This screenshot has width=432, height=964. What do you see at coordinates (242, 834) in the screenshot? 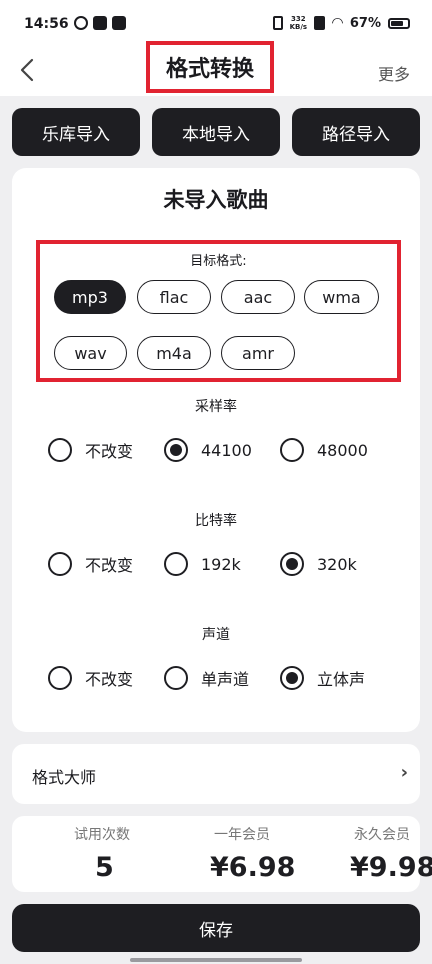
I see `annual-member-label: 一年会员` at bounding box center [242, 834].